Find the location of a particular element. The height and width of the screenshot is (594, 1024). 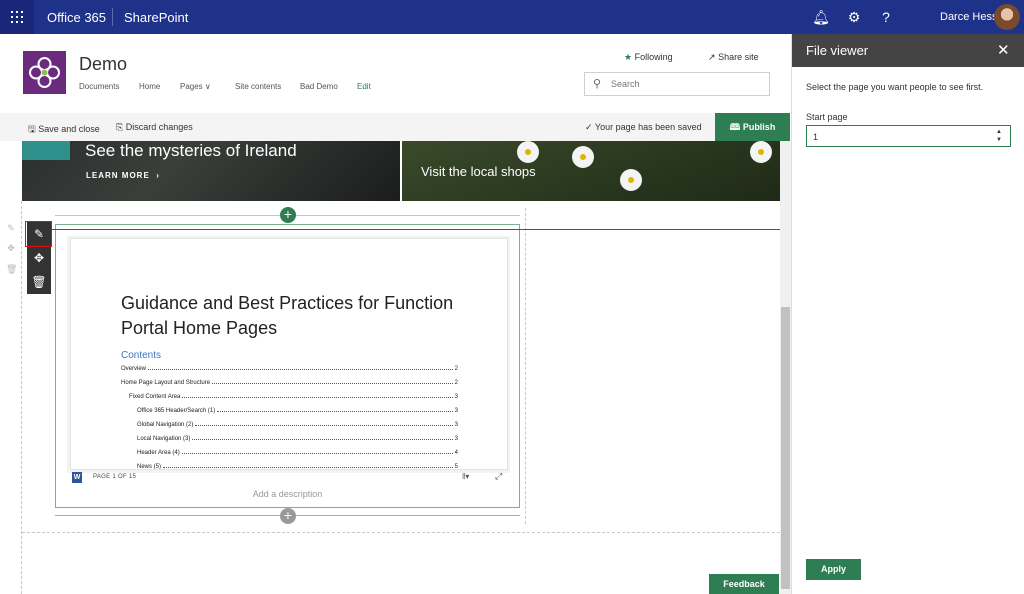

nav-pages-label: Pages is located at coordinates (191, 86).